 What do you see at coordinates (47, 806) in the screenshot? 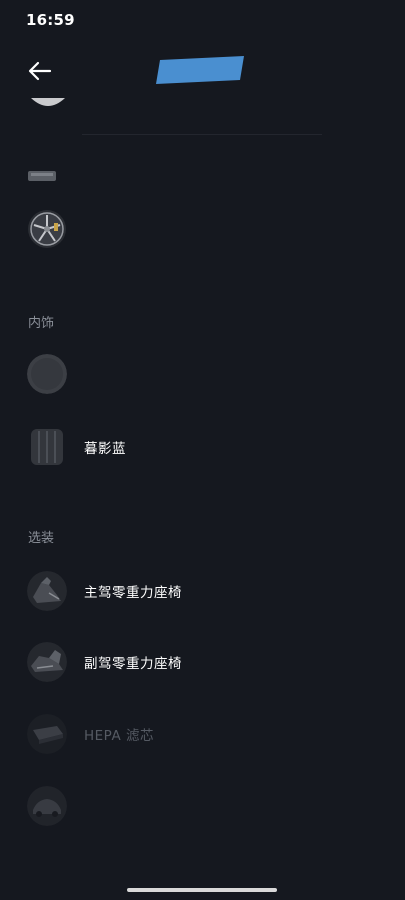
I see `car-accessory-thumb` at bounding box center [47, 806].